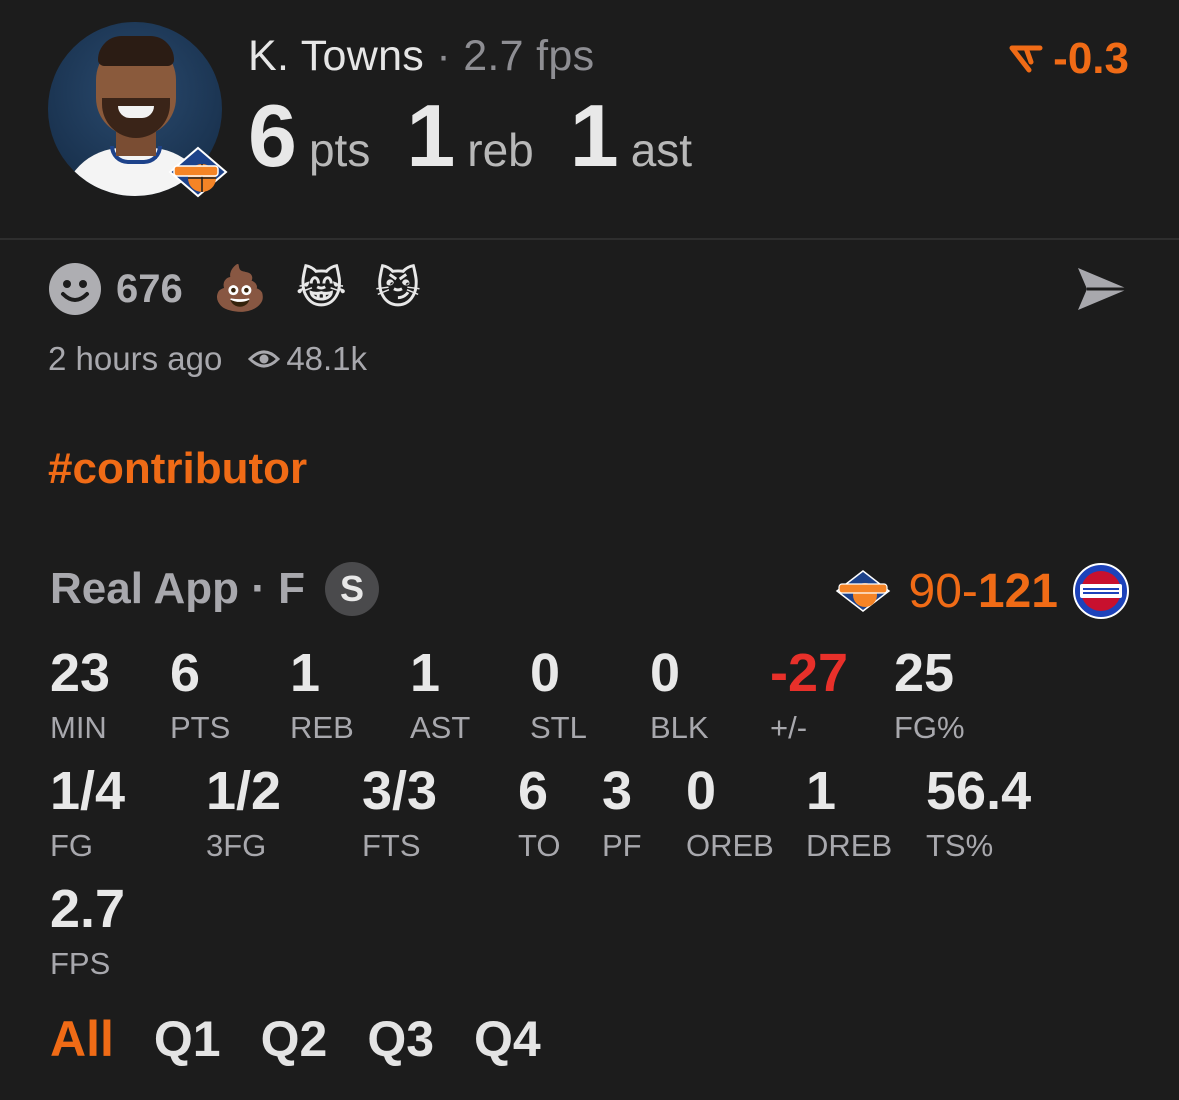  I want to click on eye-icon, so click(264, 359).